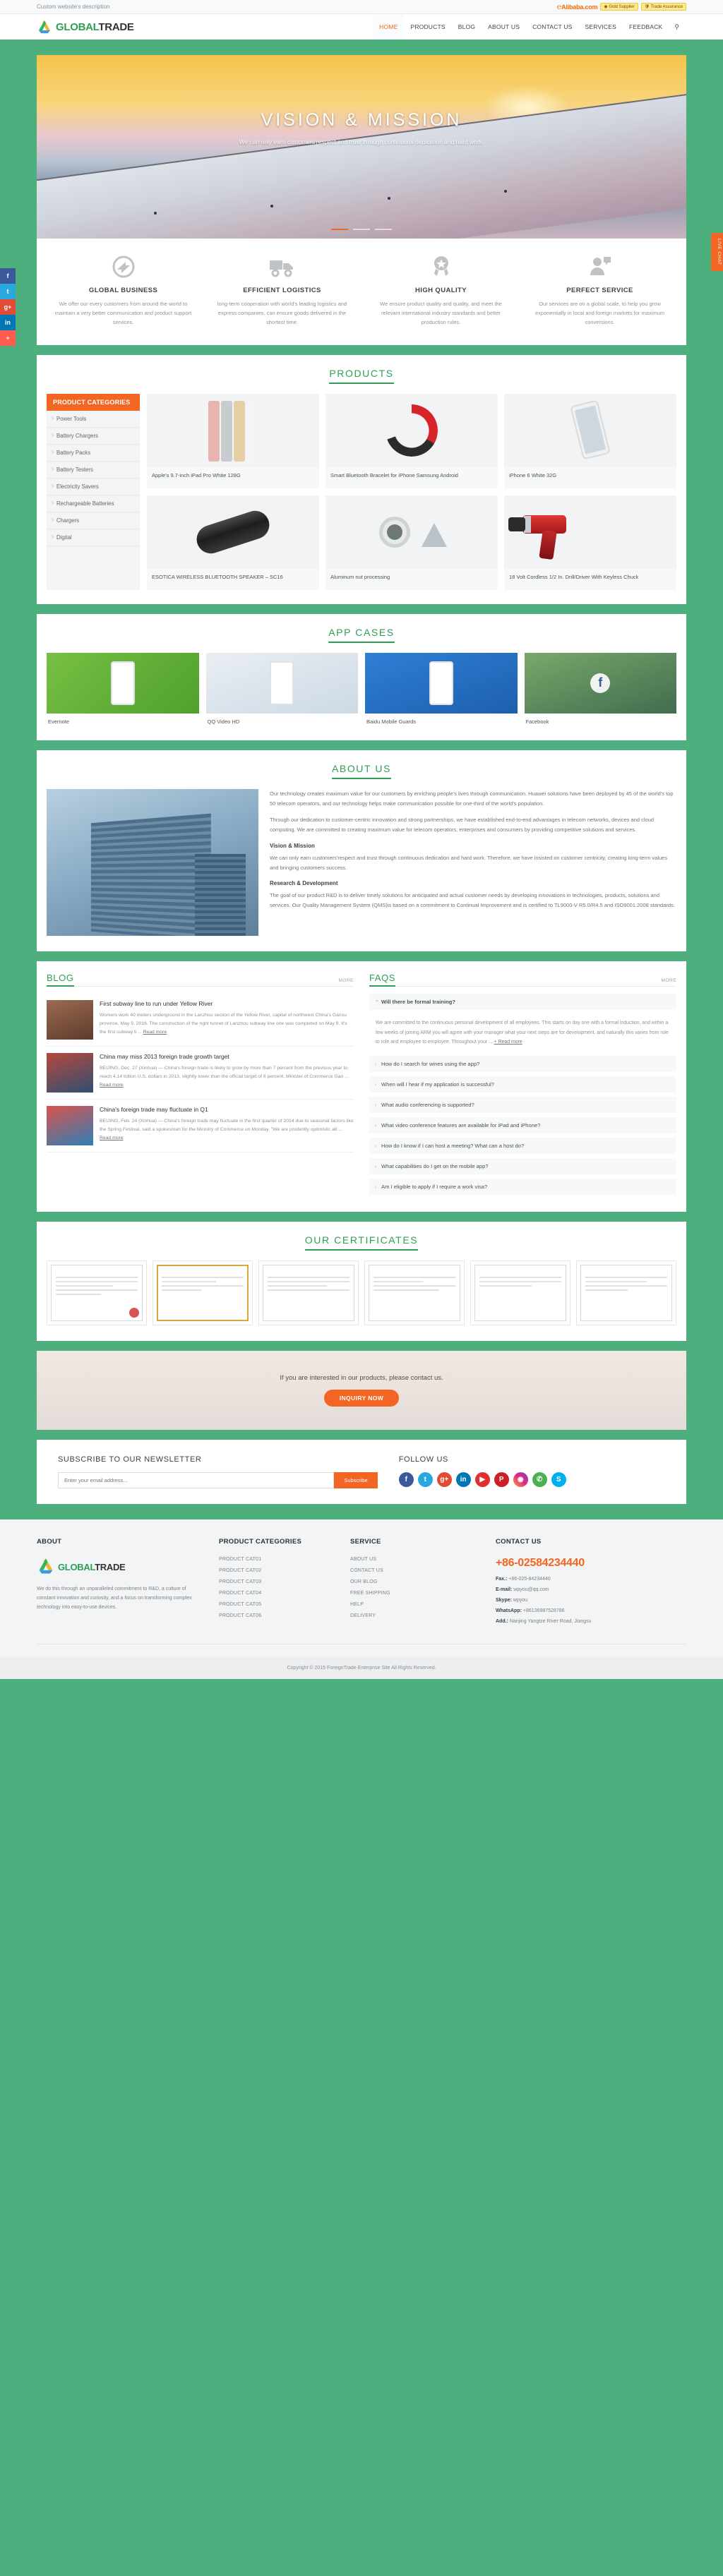 The height and width of the screenshot is (2576, 723). What do you see at coordinates (389, 27) in the screenshot?
I see `nav-item-home: HOME` at bounding box center [389, 27].